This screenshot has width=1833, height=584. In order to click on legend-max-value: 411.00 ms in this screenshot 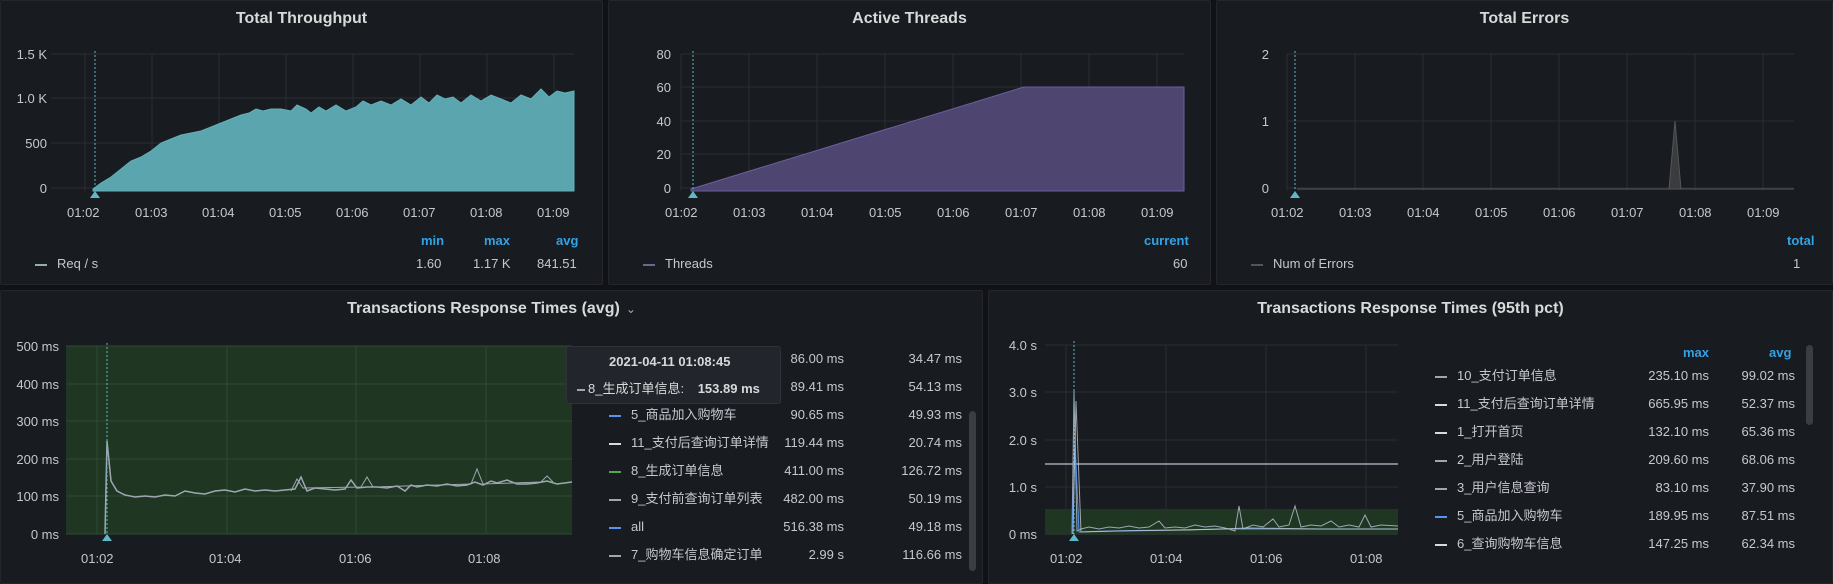, I will do `click(814, 470)`.